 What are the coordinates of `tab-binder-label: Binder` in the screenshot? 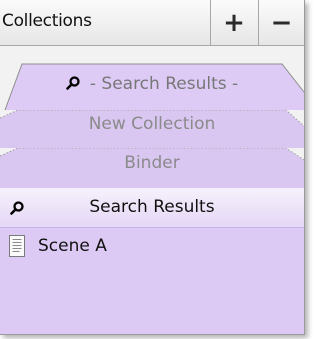 It's located at (152, 163).